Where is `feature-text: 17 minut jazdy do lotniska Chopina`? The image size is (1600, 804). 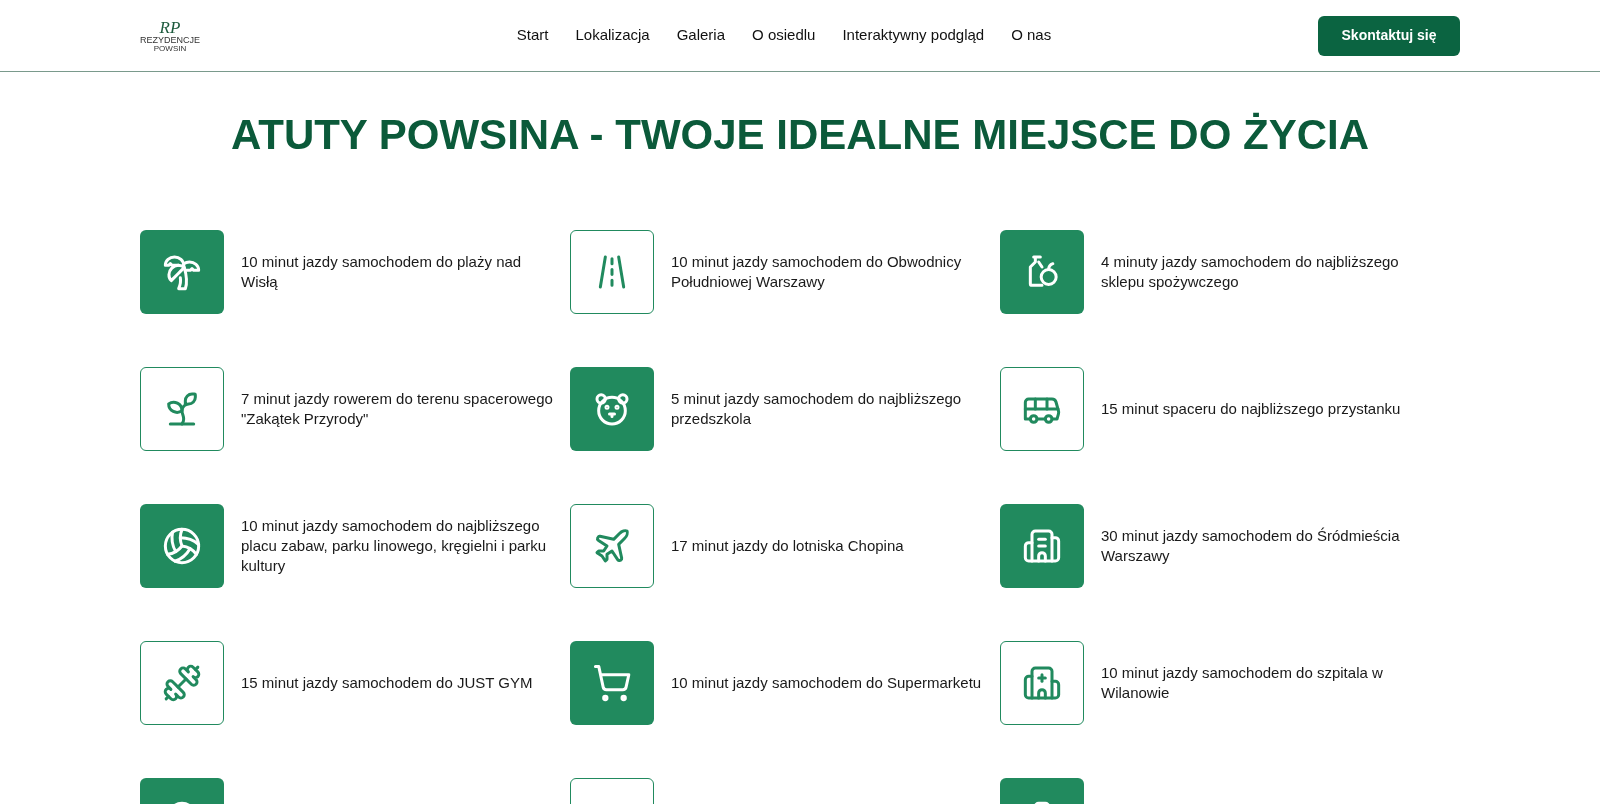
feature-text: 17 minut jazdy do lotniska Chopina is located at coordinates (787, 546).